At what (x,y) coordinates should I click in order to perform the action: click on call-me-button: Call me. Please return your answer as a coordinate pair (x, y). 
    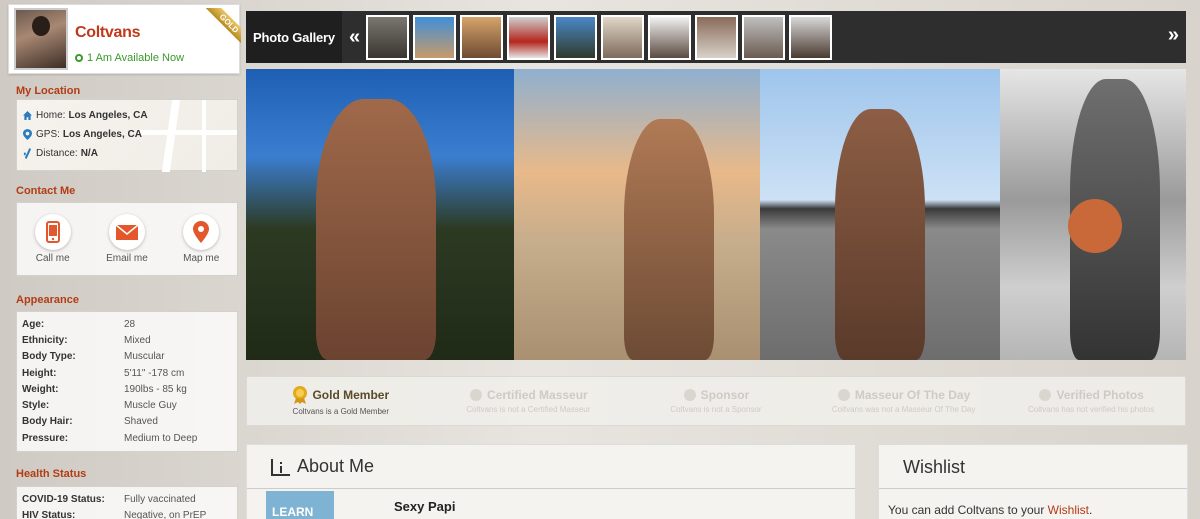
    Looking at the image, I should click on (52, 239).